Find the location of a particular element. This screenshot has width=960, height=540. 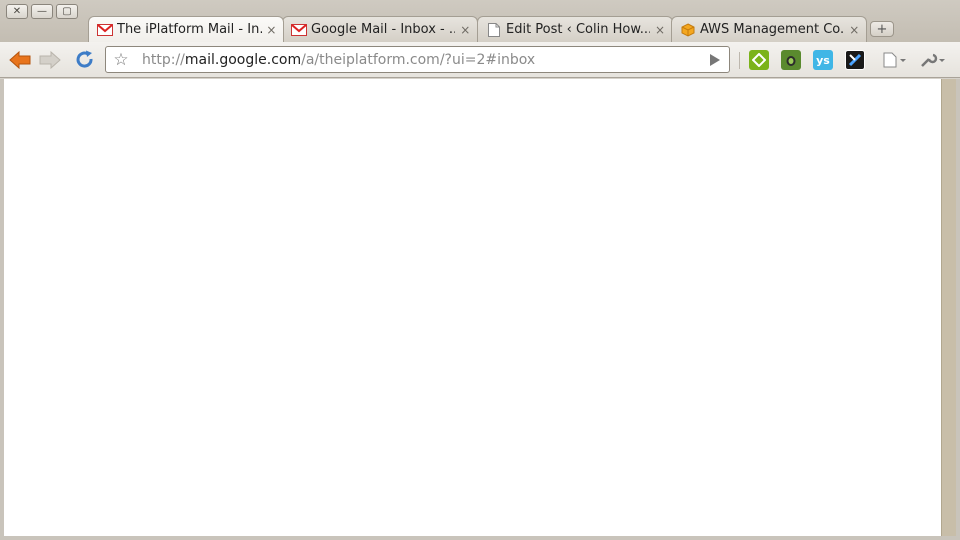

play-icon is located at coordinates (715, 59).